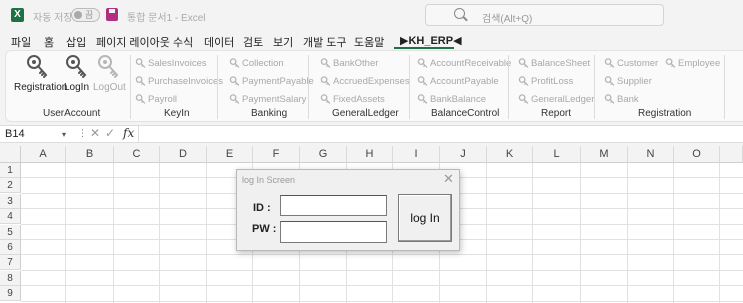 The width and height of the screenshot is (743, 303). Describe the element at coordinates (177, 63) in the screenshot. I see `salesinvoices-label: SalesInvoices` at that location.